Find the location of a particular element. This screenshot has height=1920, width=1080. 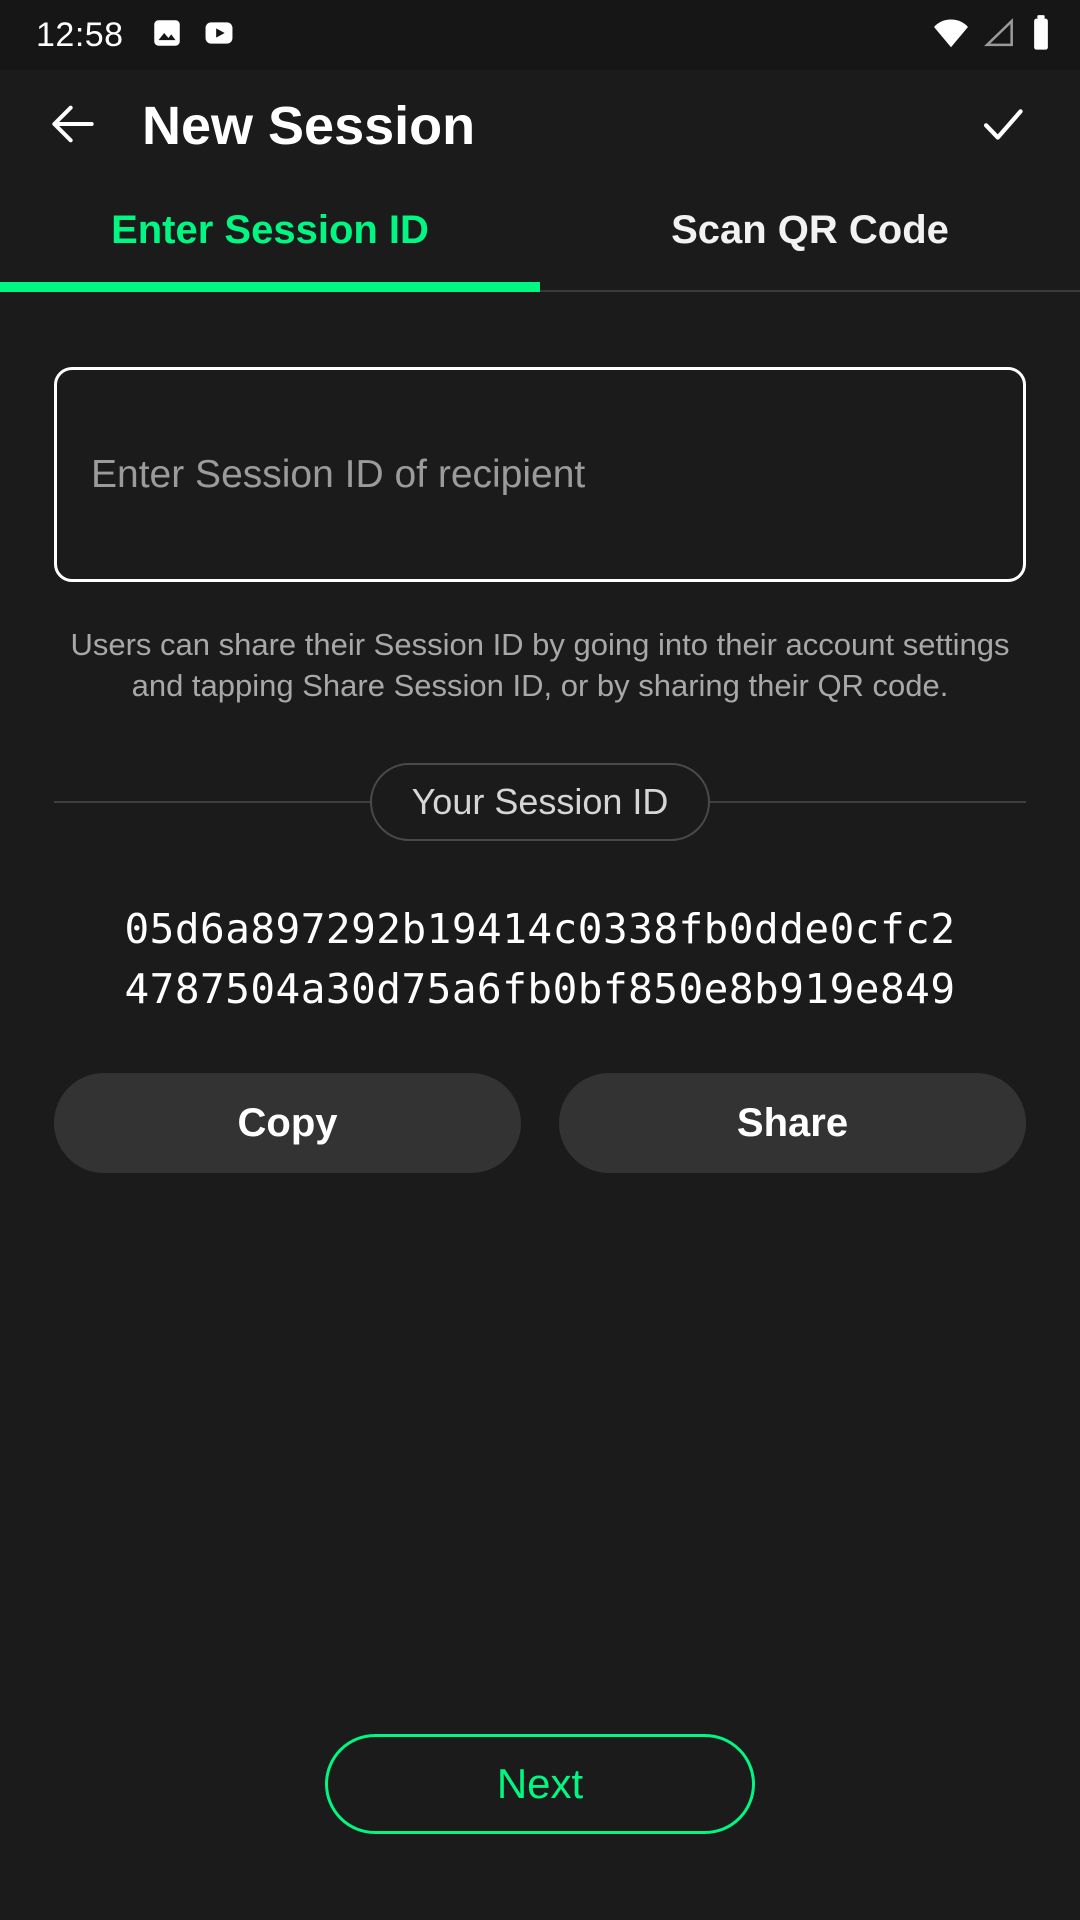

check-icon is located at coordinates (1003, 126).